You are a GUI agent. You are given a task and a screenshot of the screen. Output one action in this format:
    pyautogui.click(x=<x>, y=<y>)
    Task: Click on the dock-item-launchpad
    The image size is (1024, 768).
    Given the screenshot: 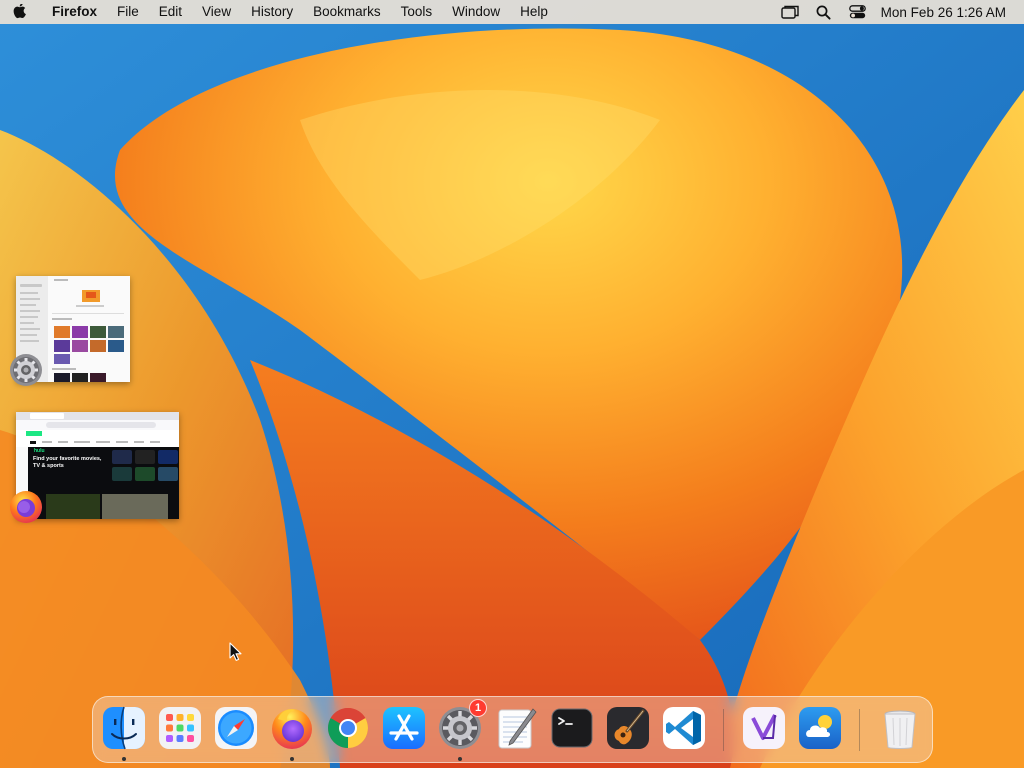 What is the action you would take?
    pyautogui.click(x=180, y=728)
    